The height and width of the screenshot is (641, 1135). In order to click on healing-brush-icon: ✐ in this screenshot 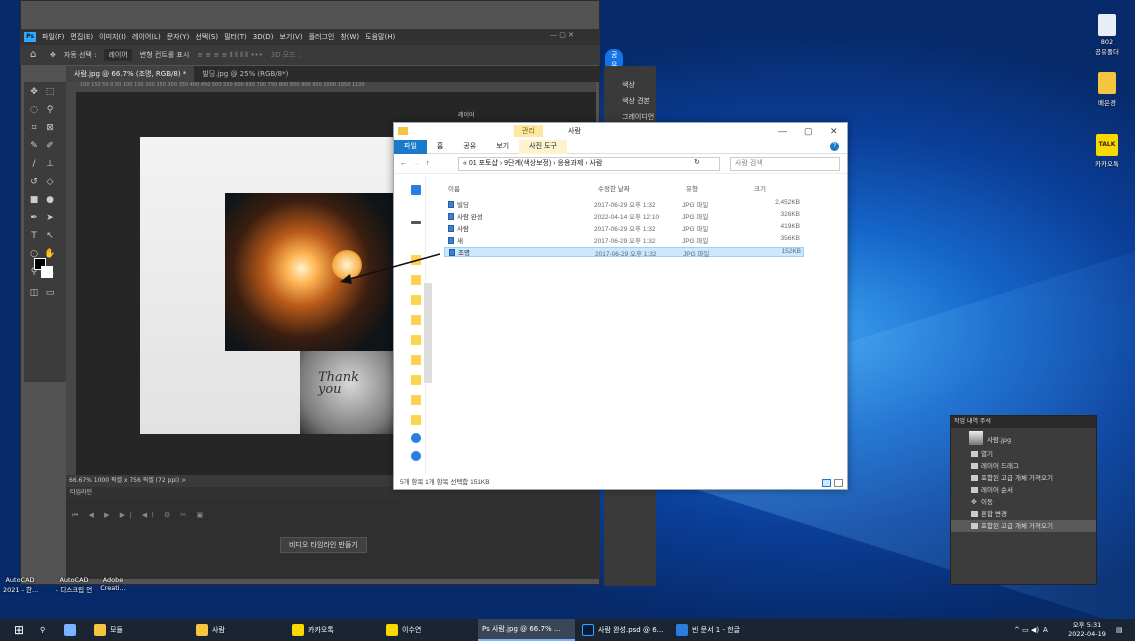, I will do `click(50, 146)`.